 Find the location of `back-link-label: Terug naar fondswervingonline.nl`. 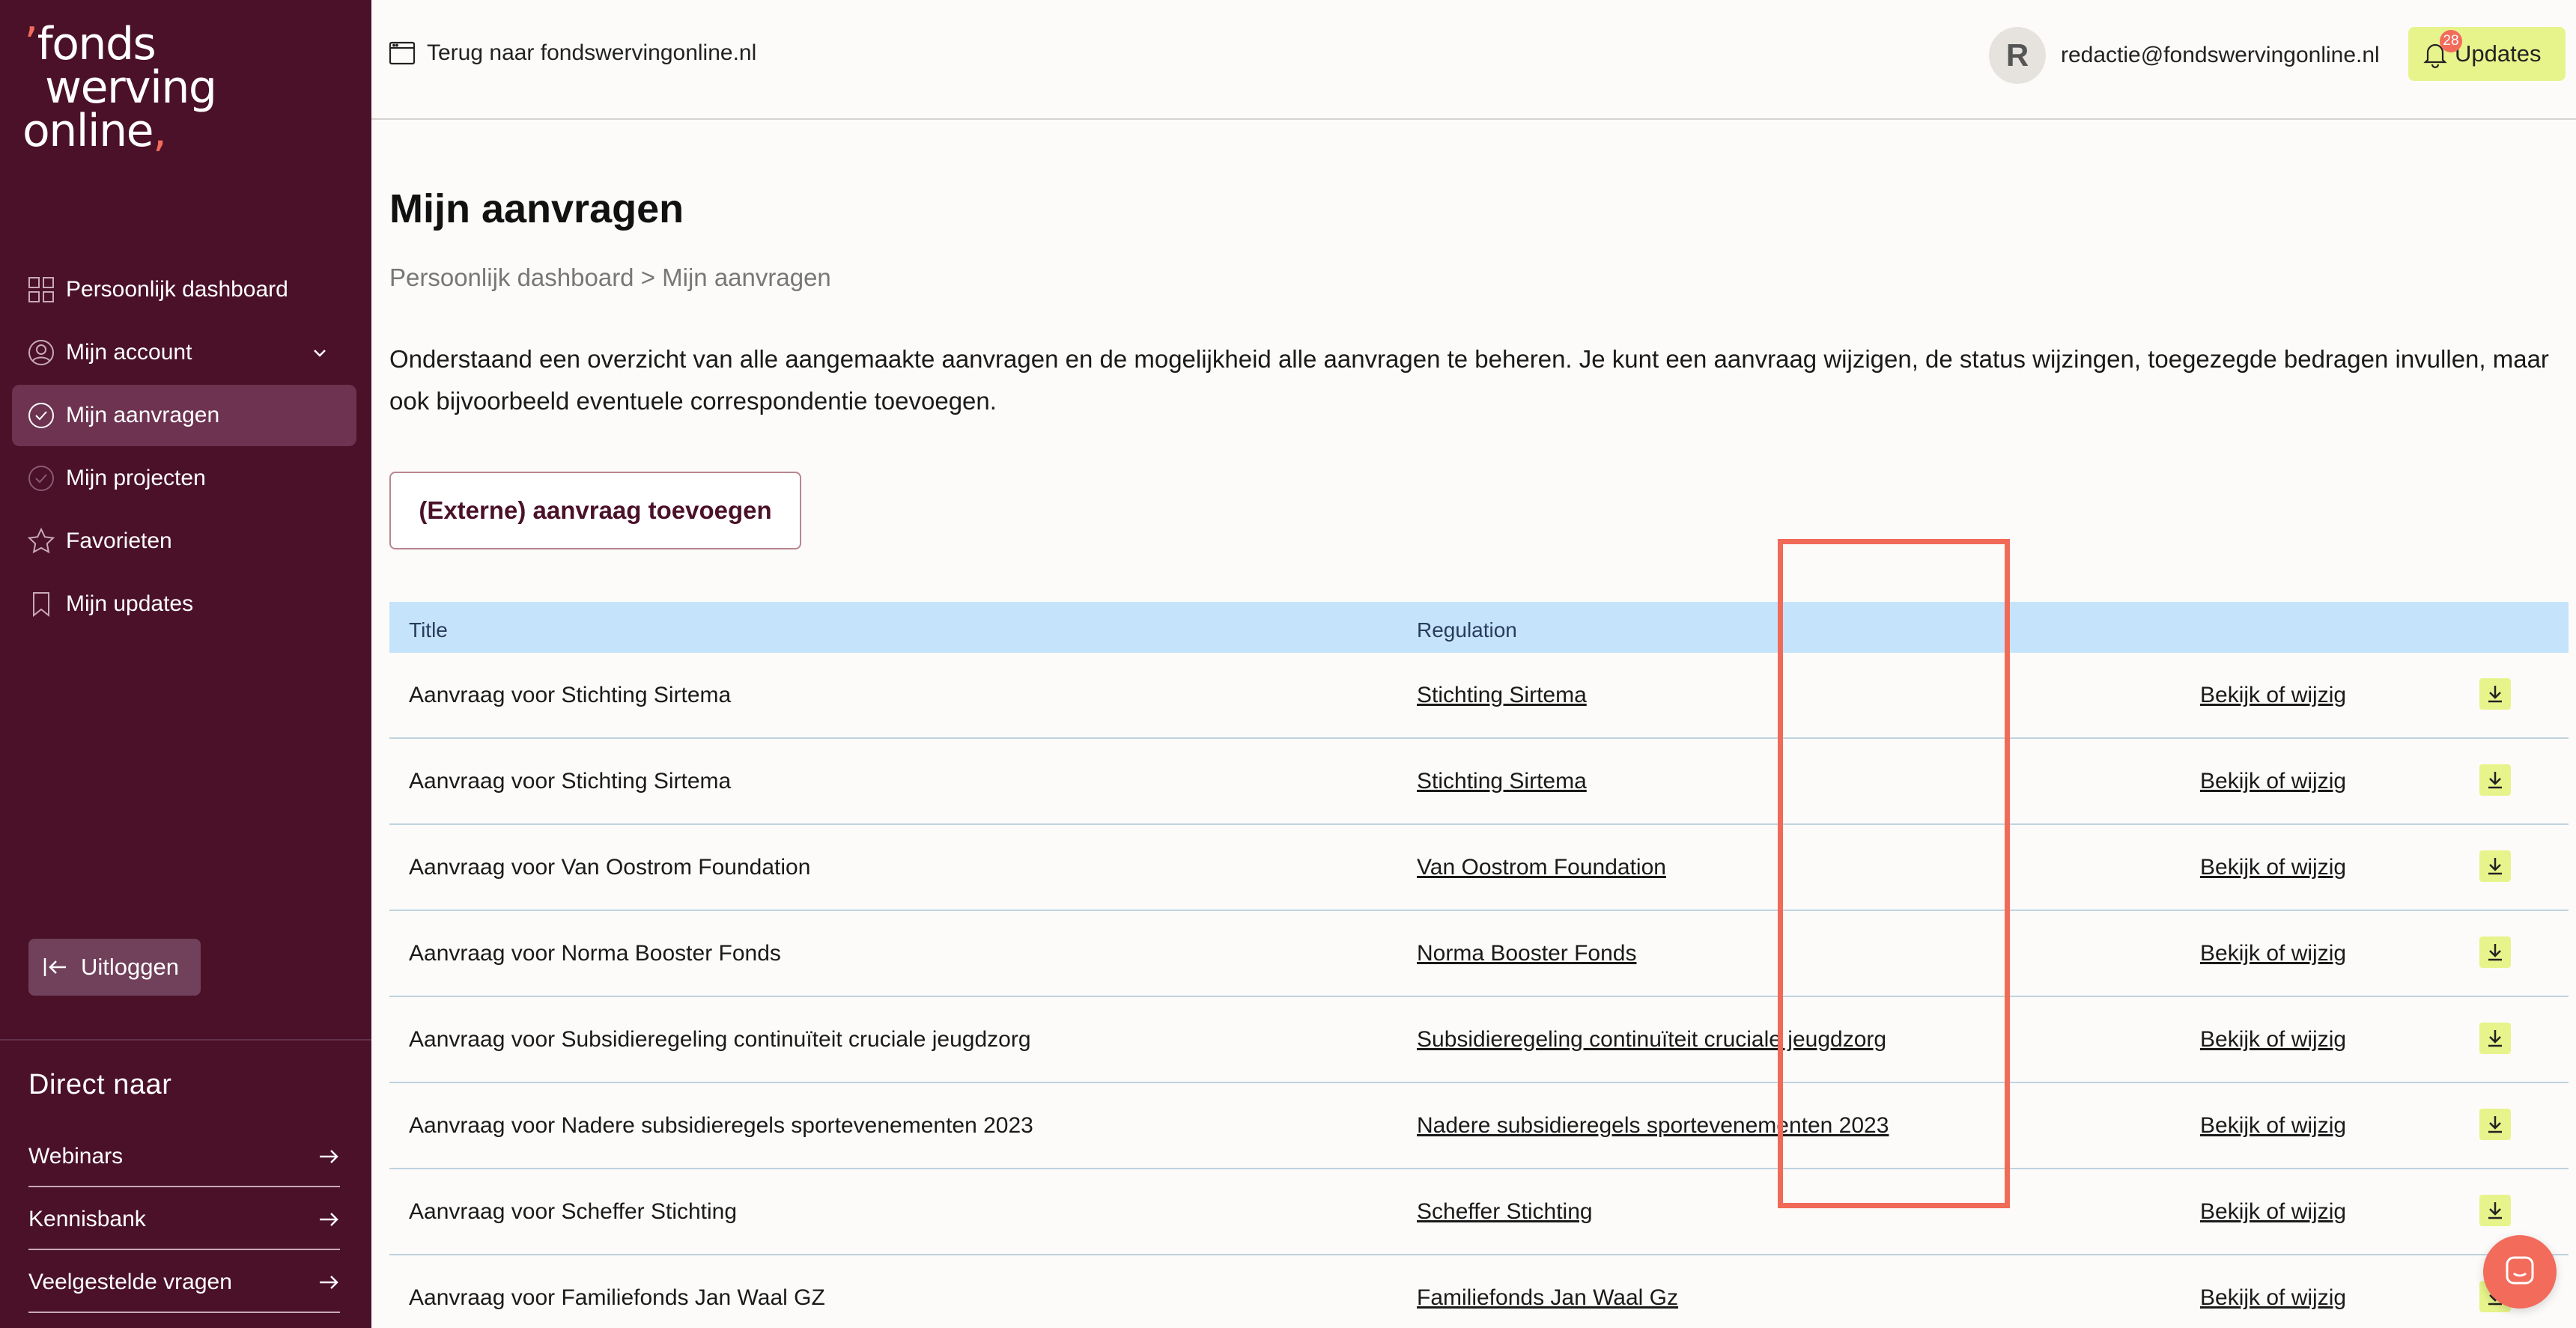

back-link-label: Terug naar fondswervingonline.nl is located at coordinates (592, 52).